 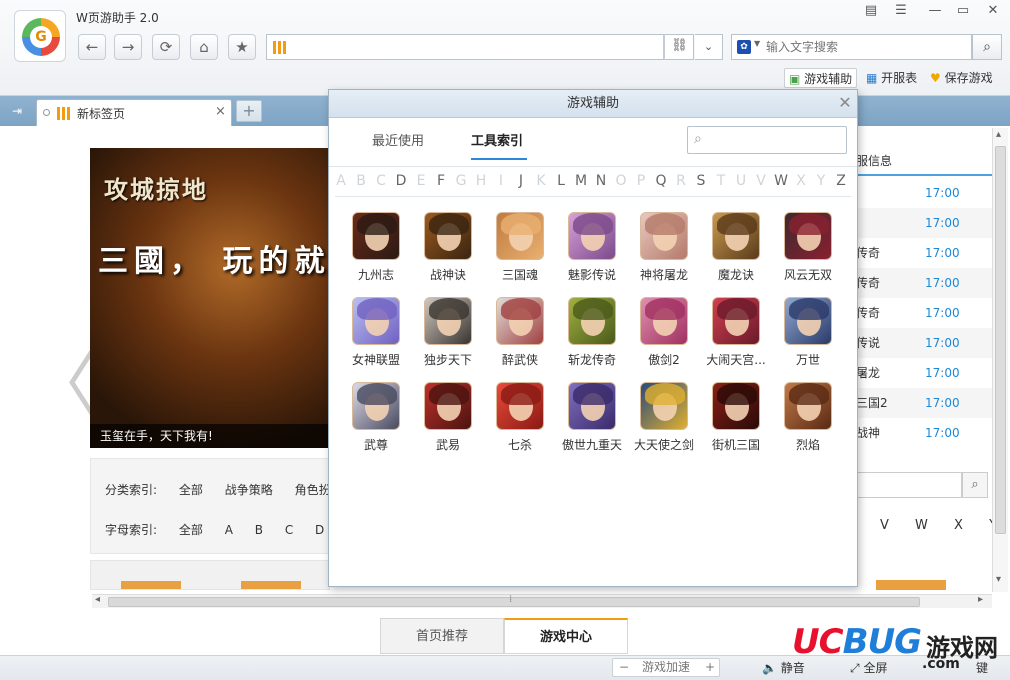 I want to click on game-search-input, so click(x=909, y=485).